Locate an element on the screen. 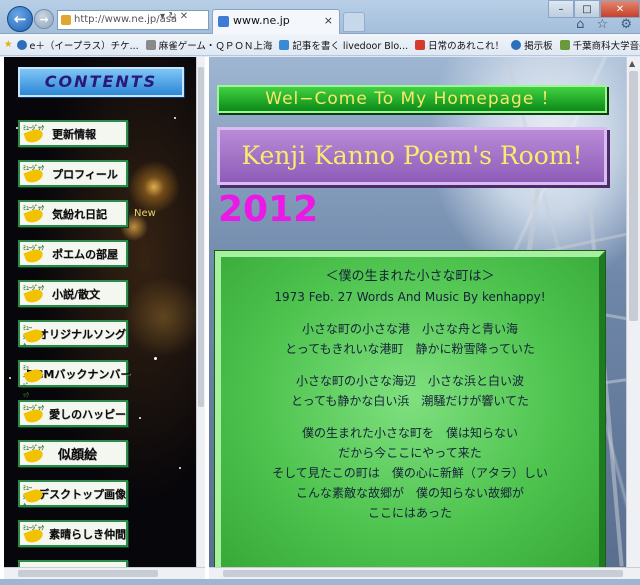  contents-header: CONTENTS is located at coordinates (101, 82).